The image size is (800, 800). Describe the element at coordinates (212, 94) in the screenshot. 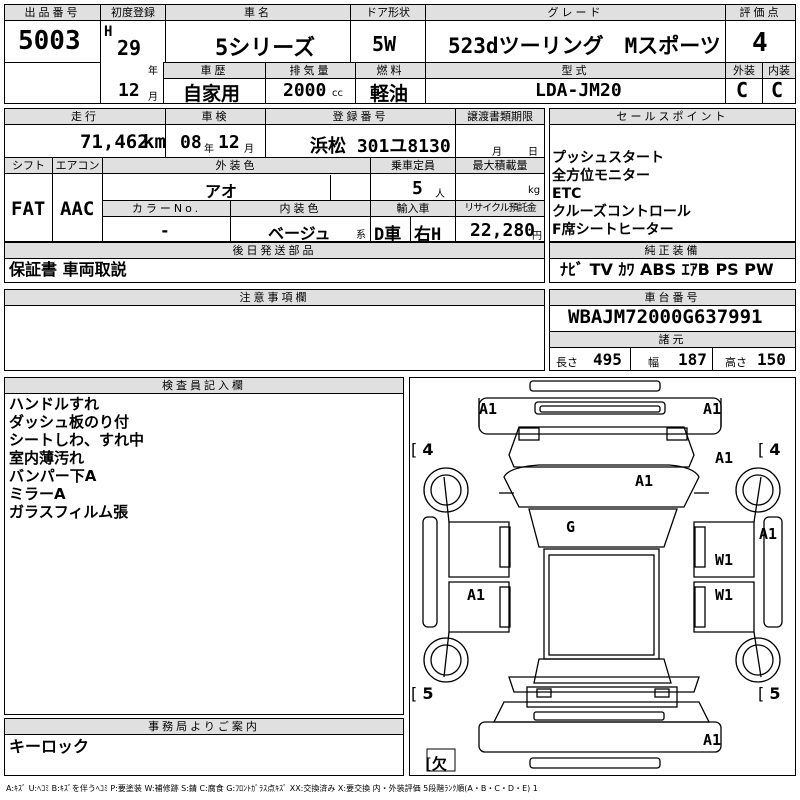

I see `history: 自家用` at that location.